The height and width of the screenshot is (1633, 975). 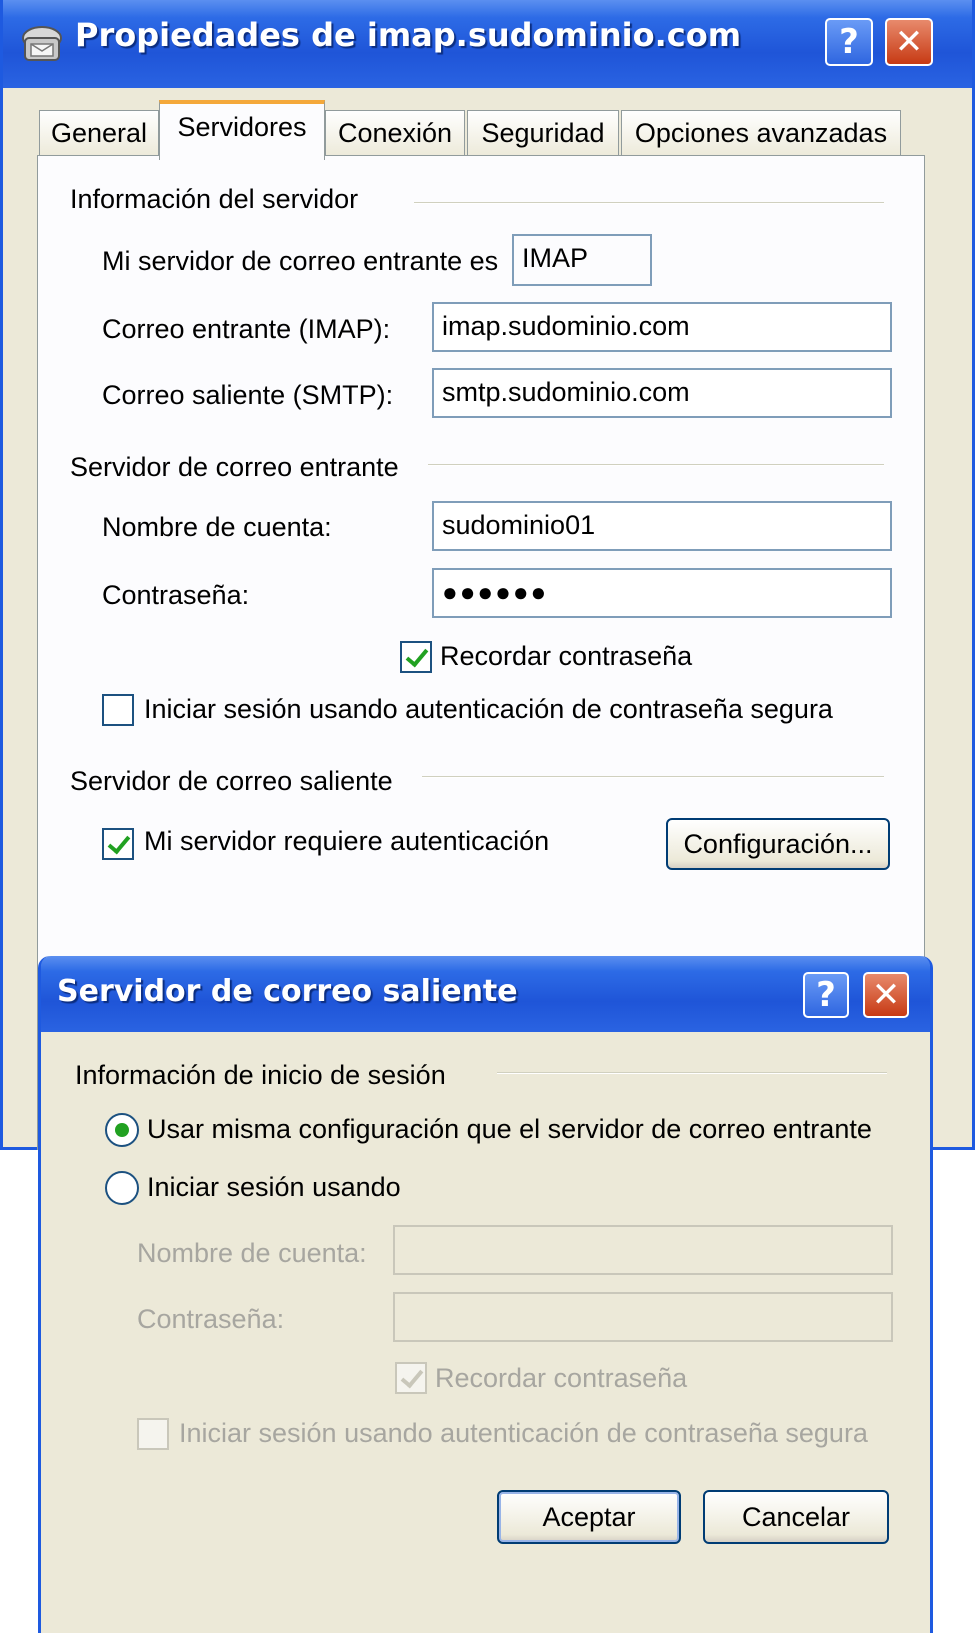 What do you see at coordinates (566, 656) in the screenshot?
I see `remember-password-label: Recordar contraseña` at bounding box center [566, 656].